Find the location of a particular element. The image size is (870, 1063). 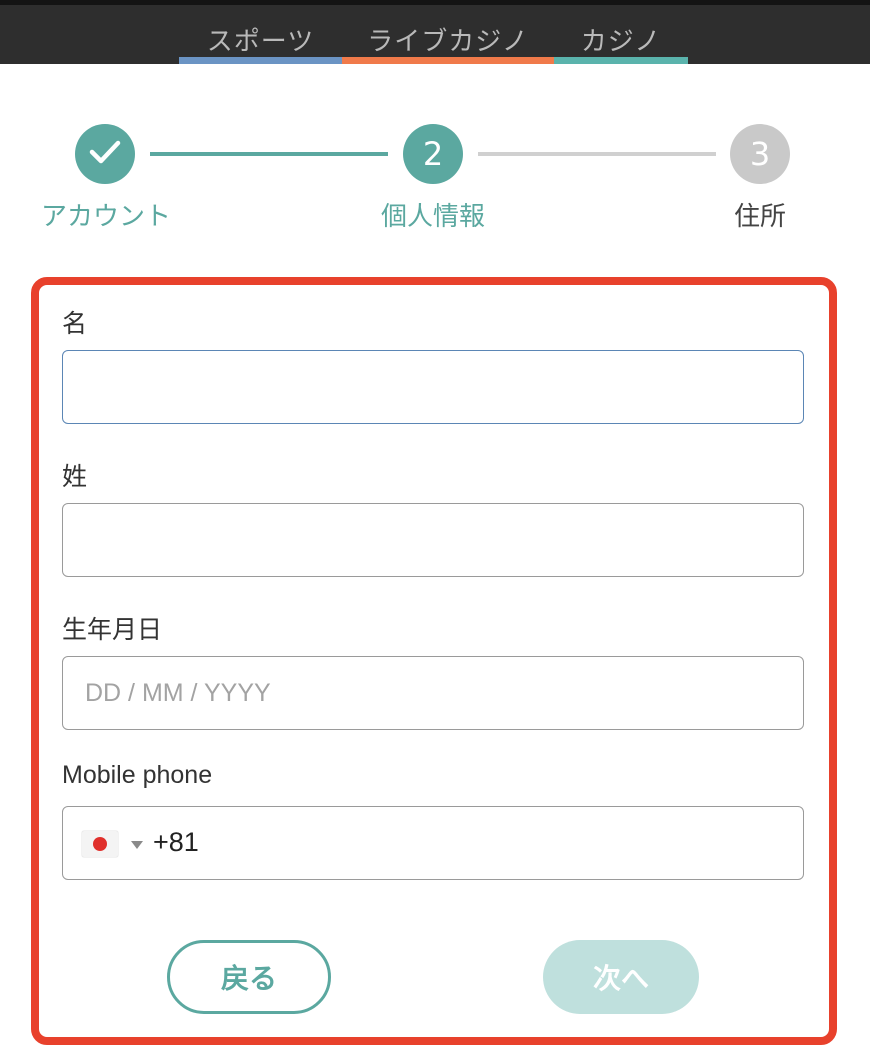

first-name-input is located at coordinates (433, 387).